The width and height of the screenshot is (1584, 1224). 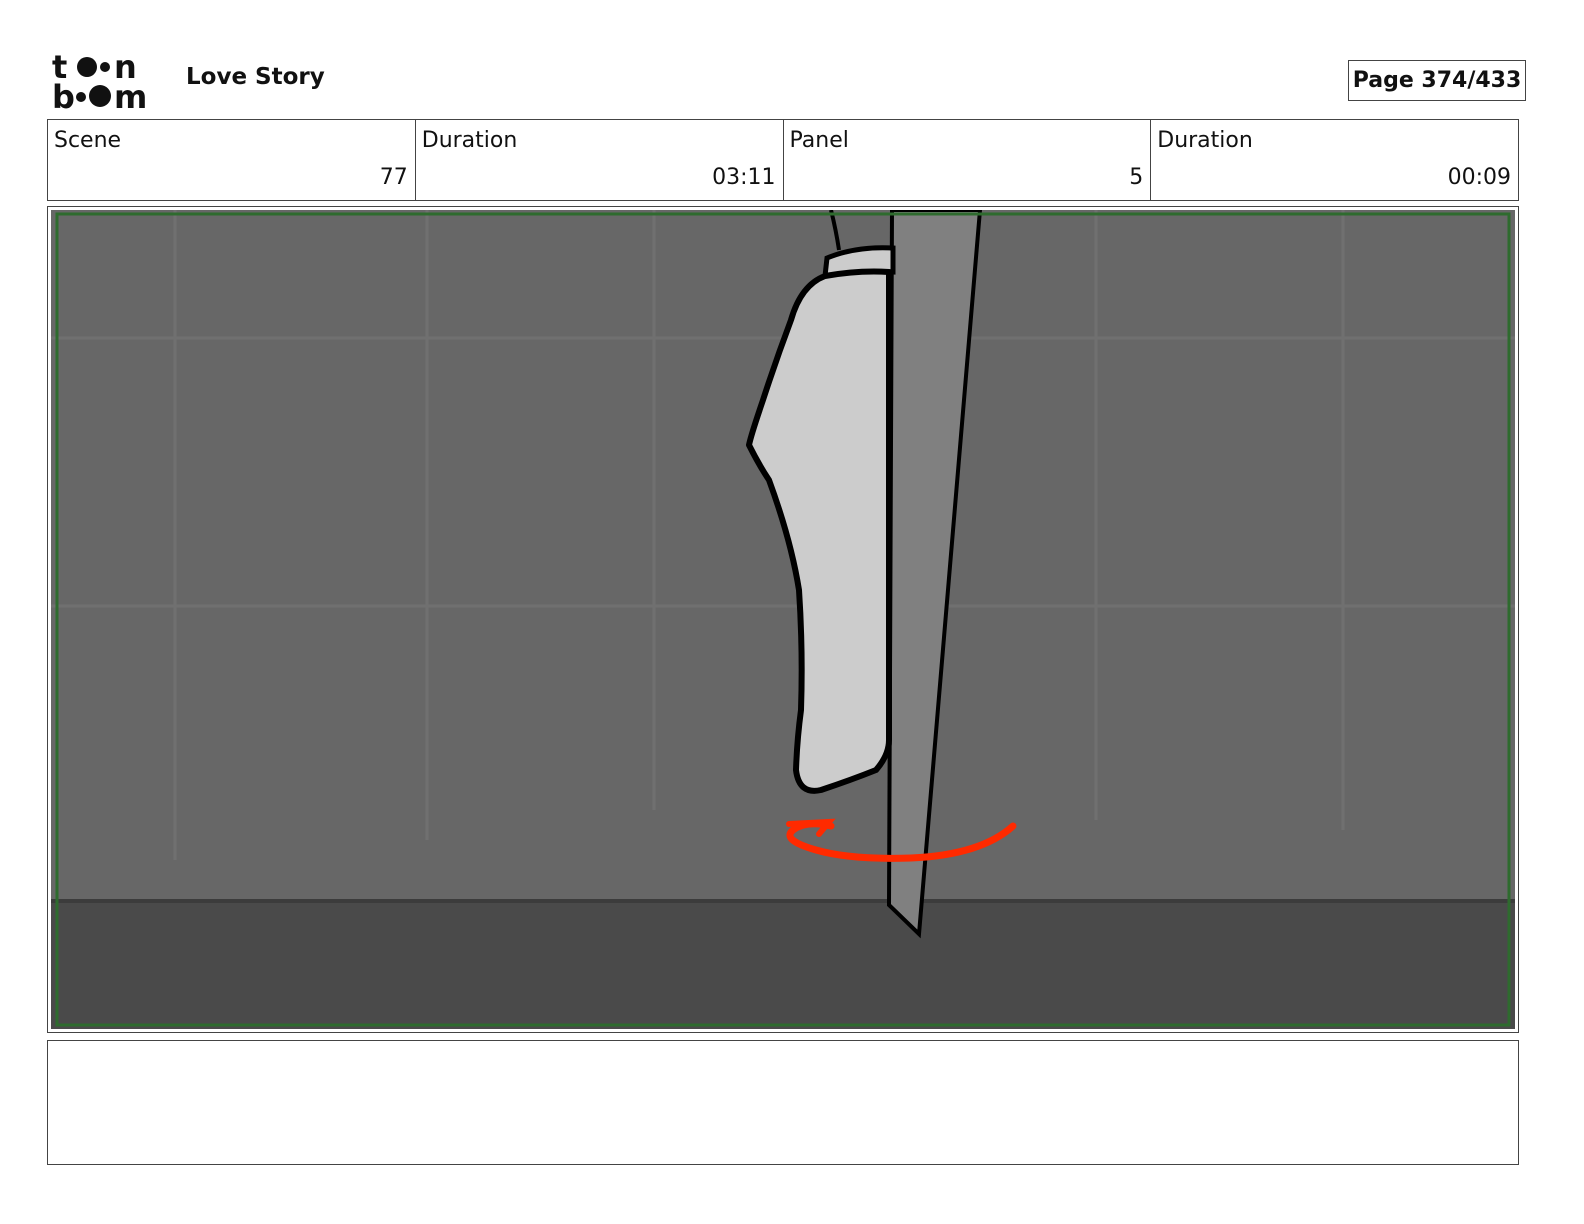 What do you see at coordinates (393, 177) in the screenshot?
I see `scene-value: 77` at bounding box center [393, 177].